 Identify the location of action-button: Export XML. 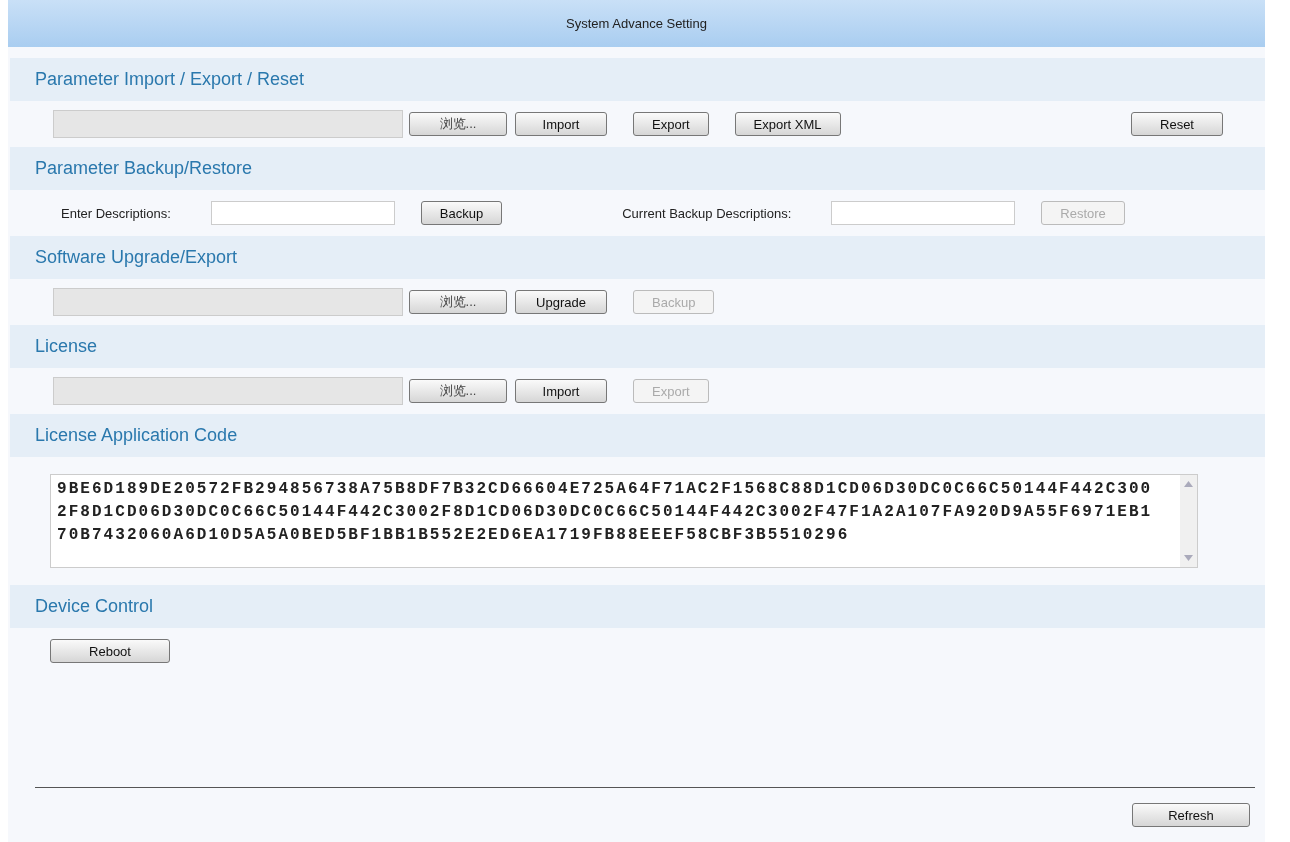
(787, 124).